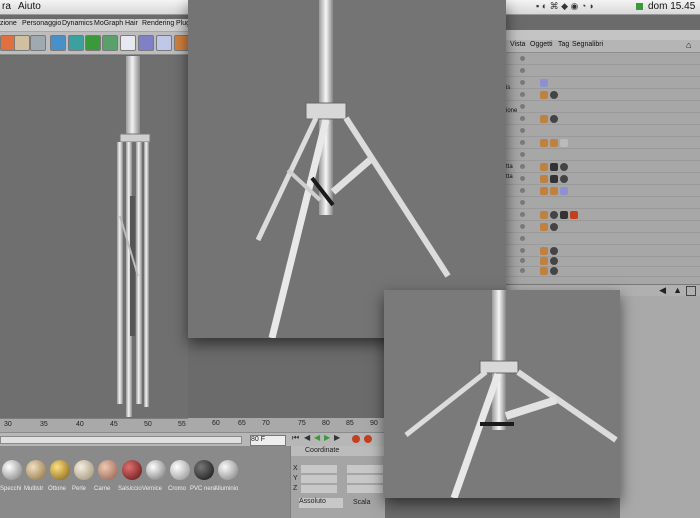 Image resolution: width=700 pixels, height=518 pixels. Describe the element at coordinates (204, 470) in the screenshot. I see `material-pvc-nero` at that location.